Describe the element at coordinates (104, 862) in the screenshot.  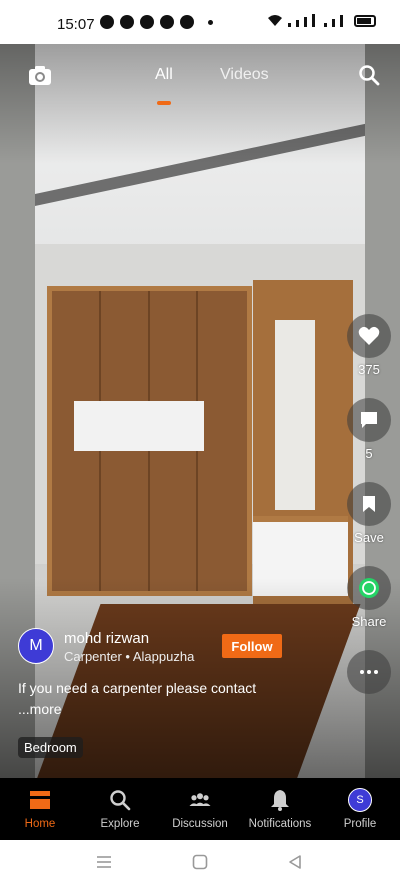
I see `menu-icon` at that location.